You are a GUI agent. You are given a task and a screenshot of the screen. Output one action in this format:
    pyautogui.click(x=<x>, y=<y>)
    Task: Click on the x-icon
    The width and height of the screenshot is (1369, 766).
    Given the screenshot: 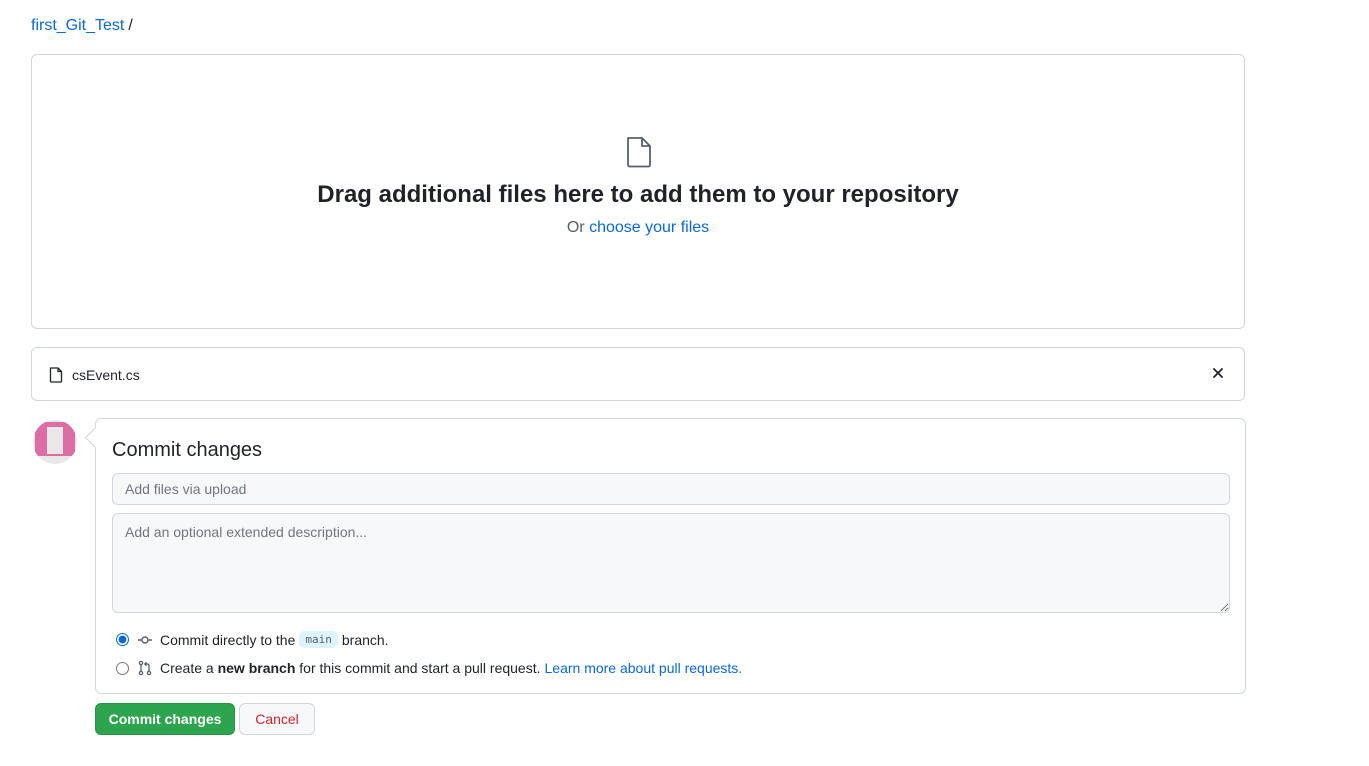 What is the action you would take?
    pyautogui.click(x=1218, y=373)
    